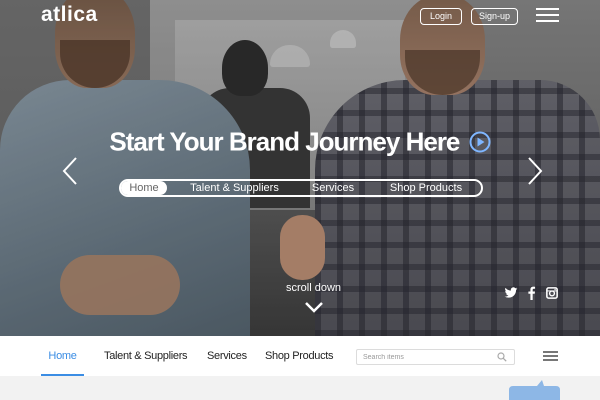  I want to click on search-icon, so click(502, 357).